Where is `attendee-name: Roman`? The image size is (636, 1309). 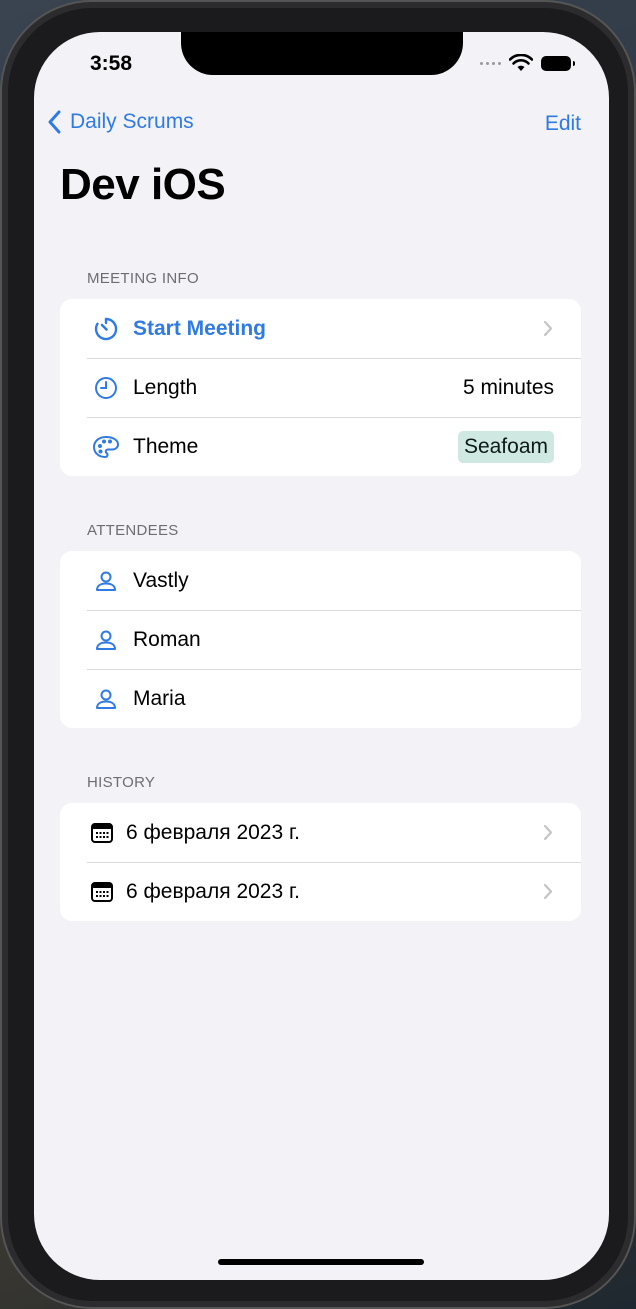
attendee-name: Roman is located at coordinates (167, 639).